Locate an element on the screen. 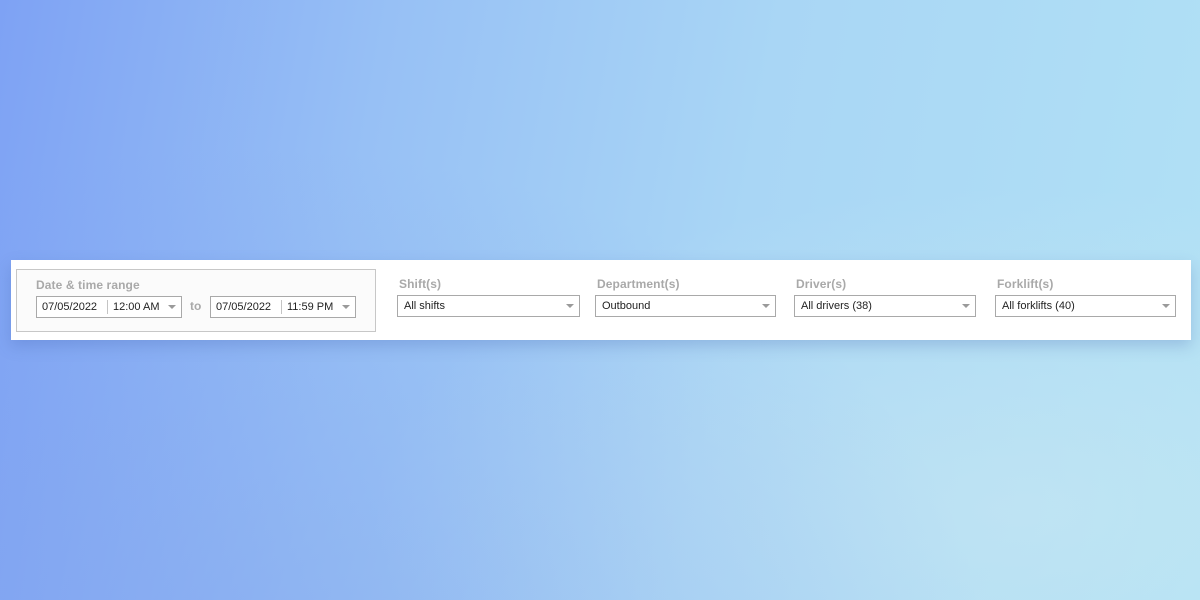  start-datetime-picker: 07/05/2022 12:00 AM is located at coordinates (109, 307).